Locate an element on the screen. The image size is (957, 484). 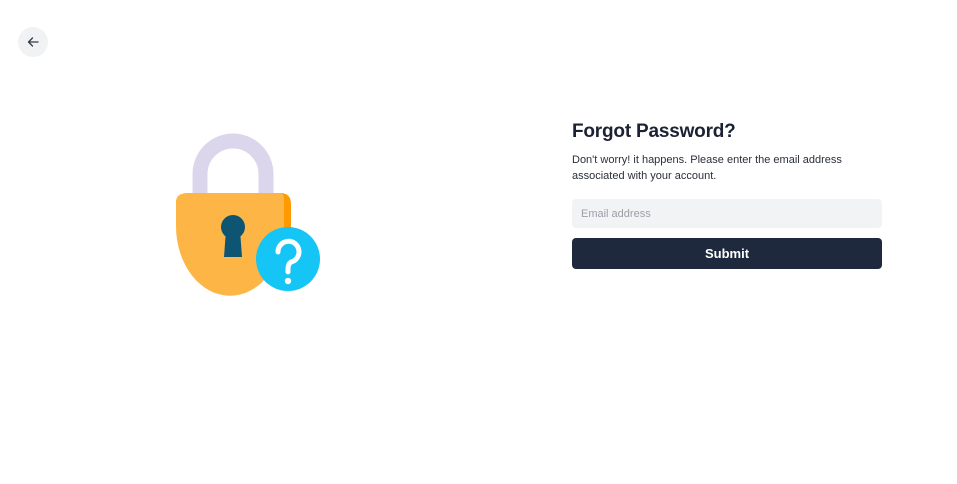
email-field is located at coordinates (727, 213).